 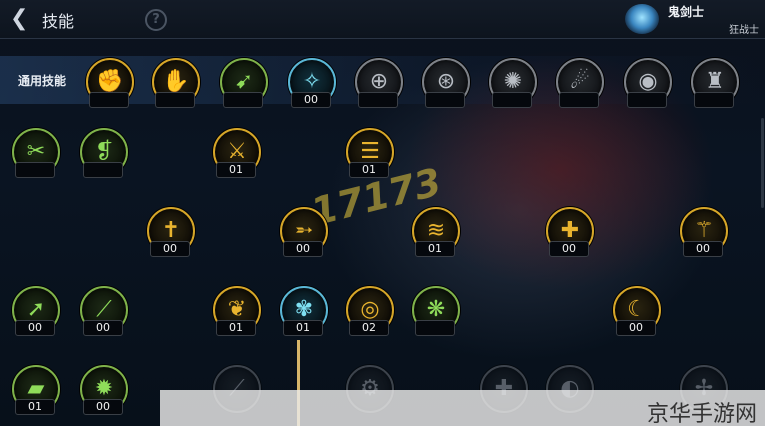 I want to click on class-avatar-icon, so click(x=642, y=19).